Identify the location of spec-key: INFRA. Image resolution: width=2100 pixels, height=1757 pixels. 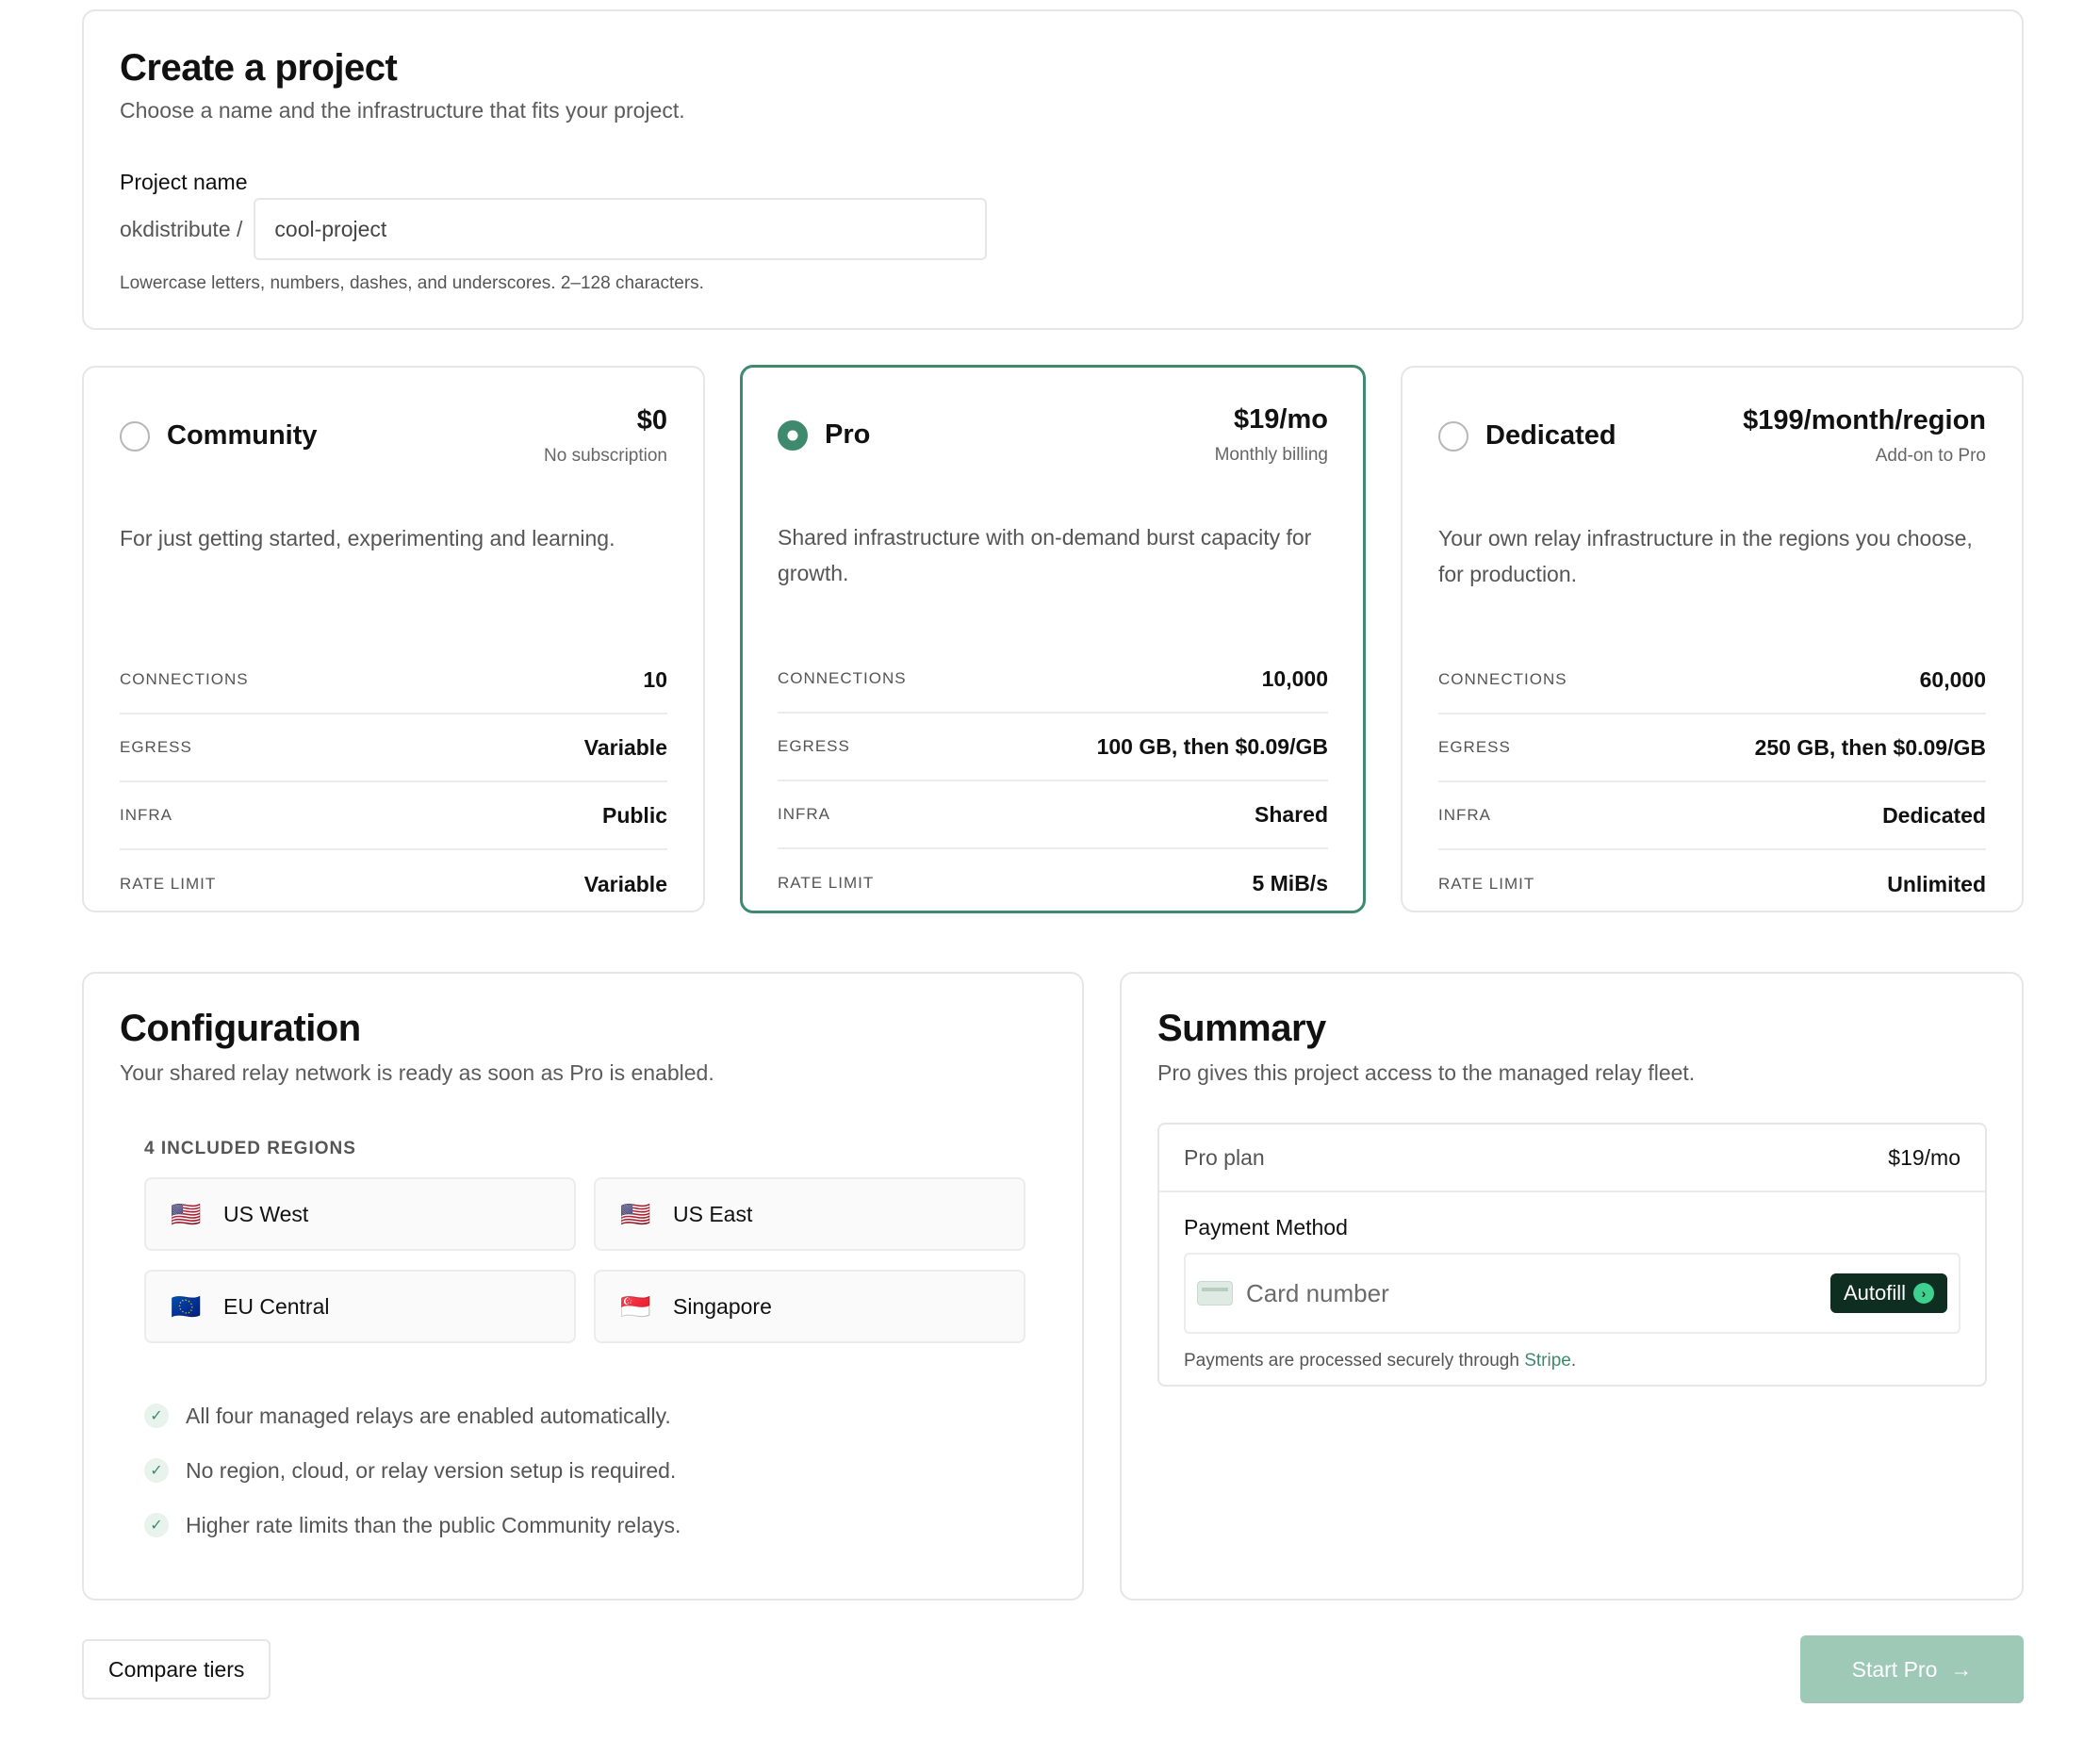
(804, 814).